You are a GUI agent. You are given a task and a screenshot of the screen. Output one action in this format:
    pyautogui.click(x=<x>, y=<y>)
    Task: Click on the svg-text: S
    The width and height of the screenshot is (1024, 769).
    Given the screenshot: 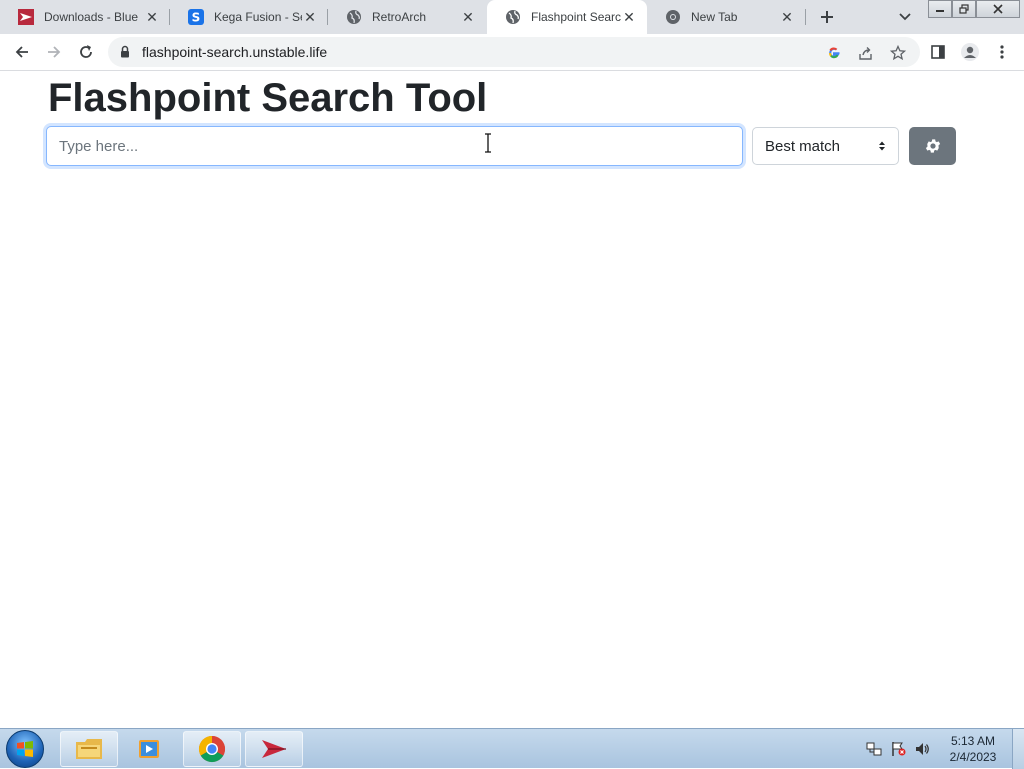 What is the action you would take?
    pyautogui.click(x=196, y=18)
    